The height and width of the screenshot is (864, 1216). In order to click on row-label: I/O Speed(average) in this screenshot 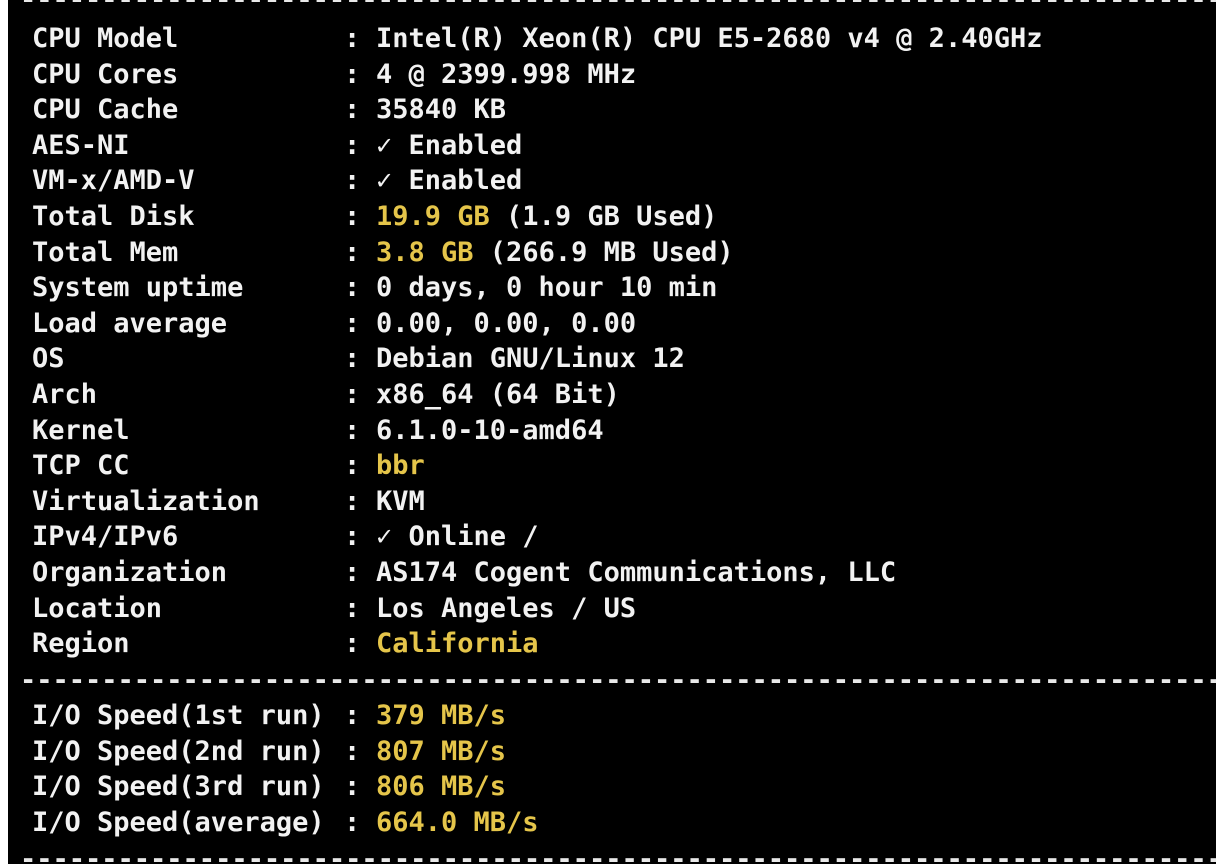, I will do `click(178, 822)`.